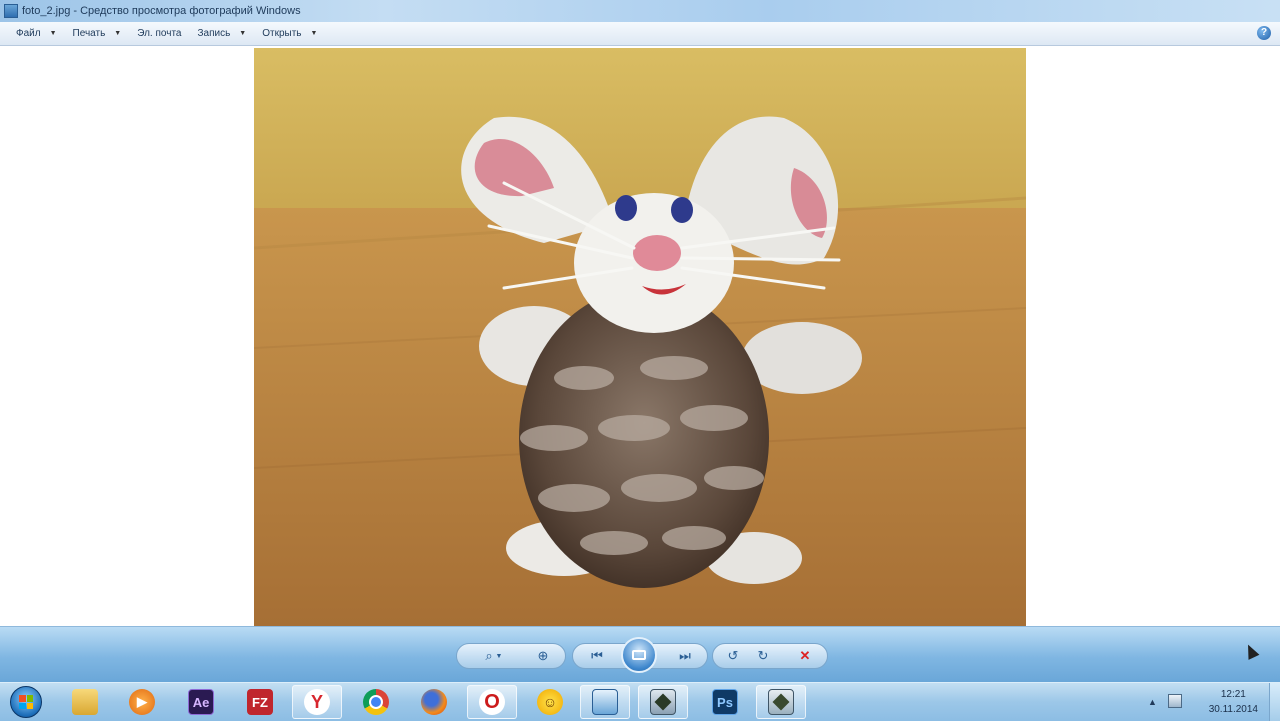 This screenshot has width=1280, height=721. Describe the element at coordinates (1233, 702) in the screenshot. I see `clock: 12:21 30.11.2014` at that location.